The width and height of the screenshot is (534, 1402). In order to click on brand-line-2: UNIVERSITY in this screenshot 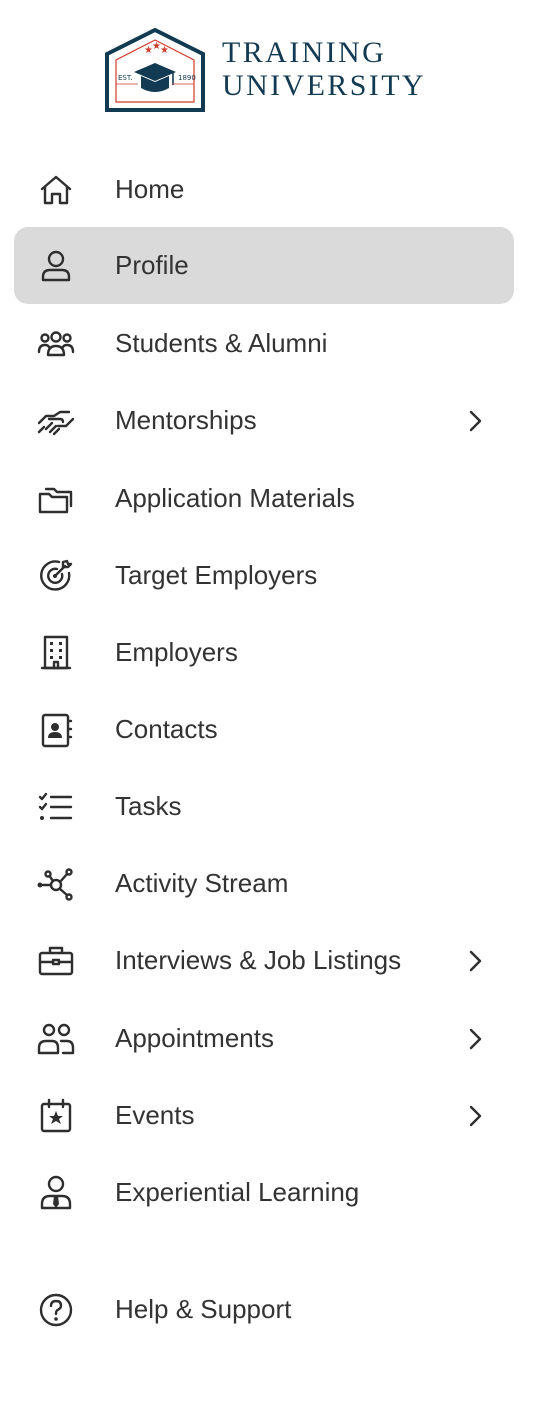, I will do `click(324, 85)`.